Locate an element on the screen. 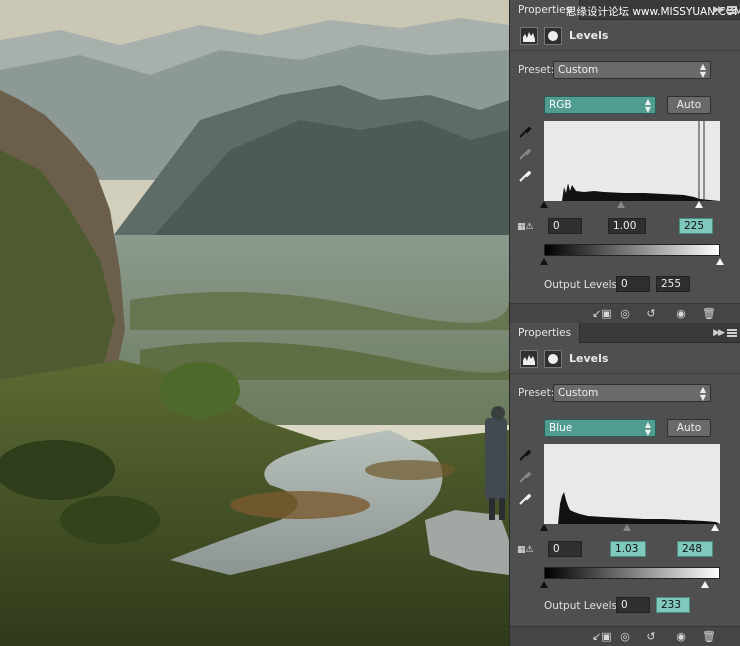 Image resolution: width=740 pixels, height=646 pixels. output-white-field: 255 is located at coordinates (673, 284).